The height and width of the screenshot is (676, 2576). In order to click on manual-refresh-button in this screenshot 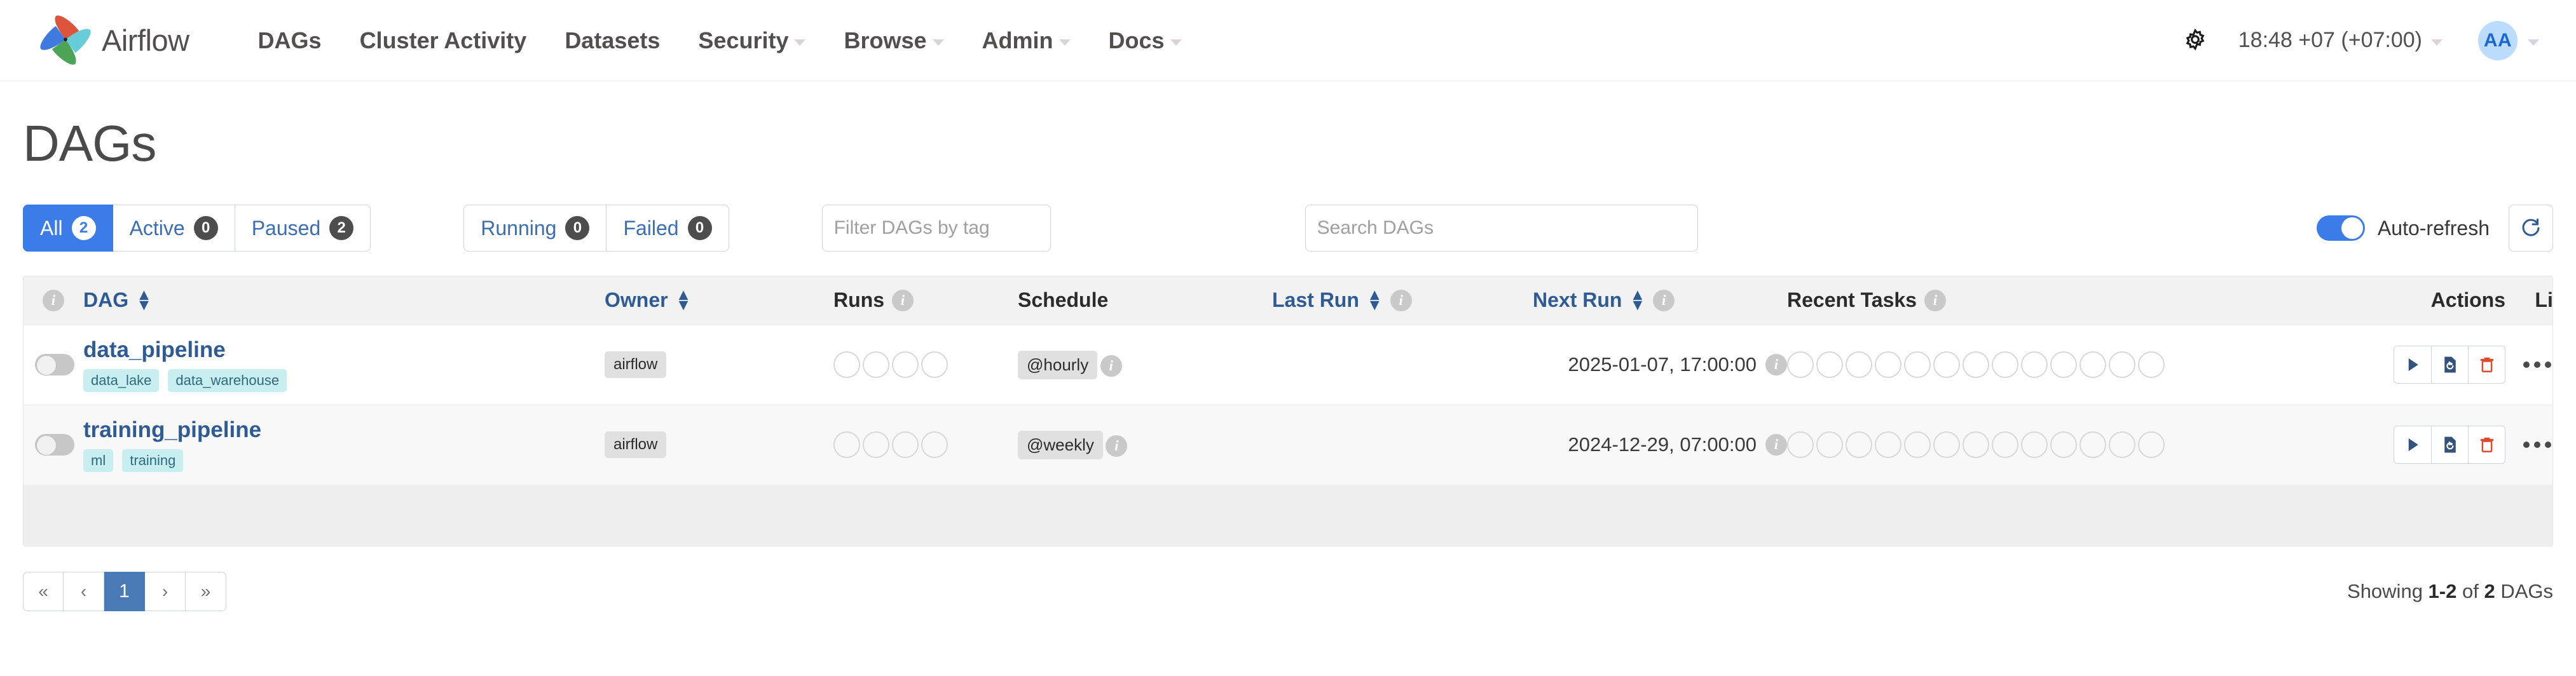, I will do `click(2531, 228)`.